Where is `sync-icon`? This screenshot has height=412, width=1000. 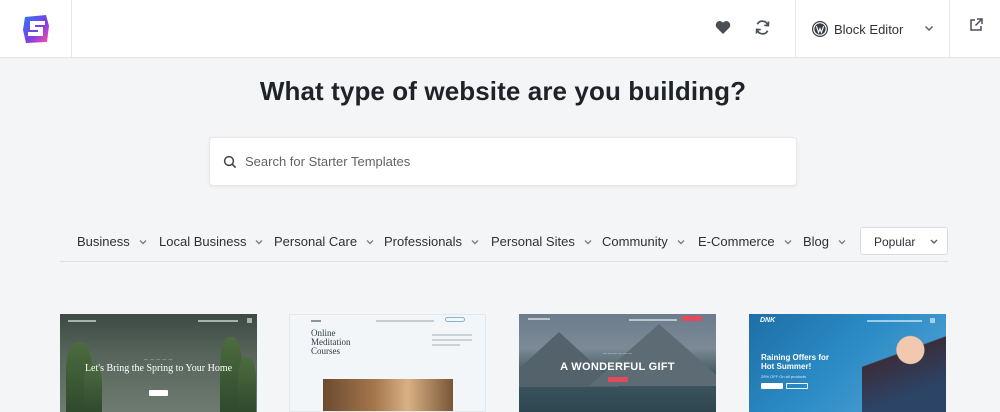 sync-icon is located at coordinates (762, 27).